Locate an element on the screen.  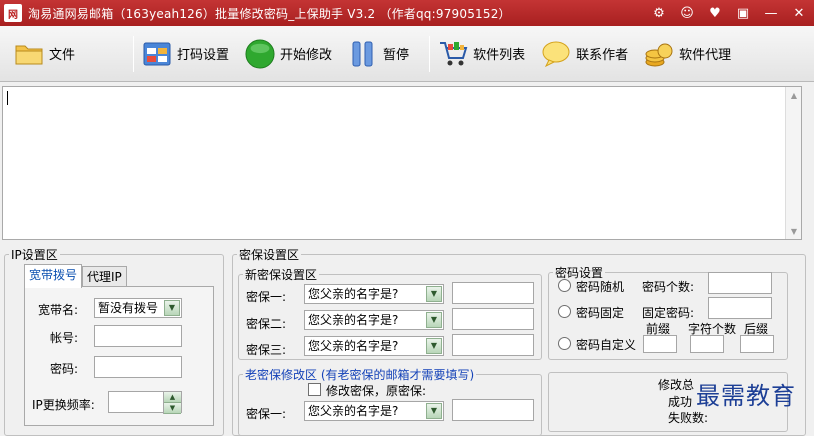
skin-shirt-icon: ♥ is located at coordinates (715, 13).